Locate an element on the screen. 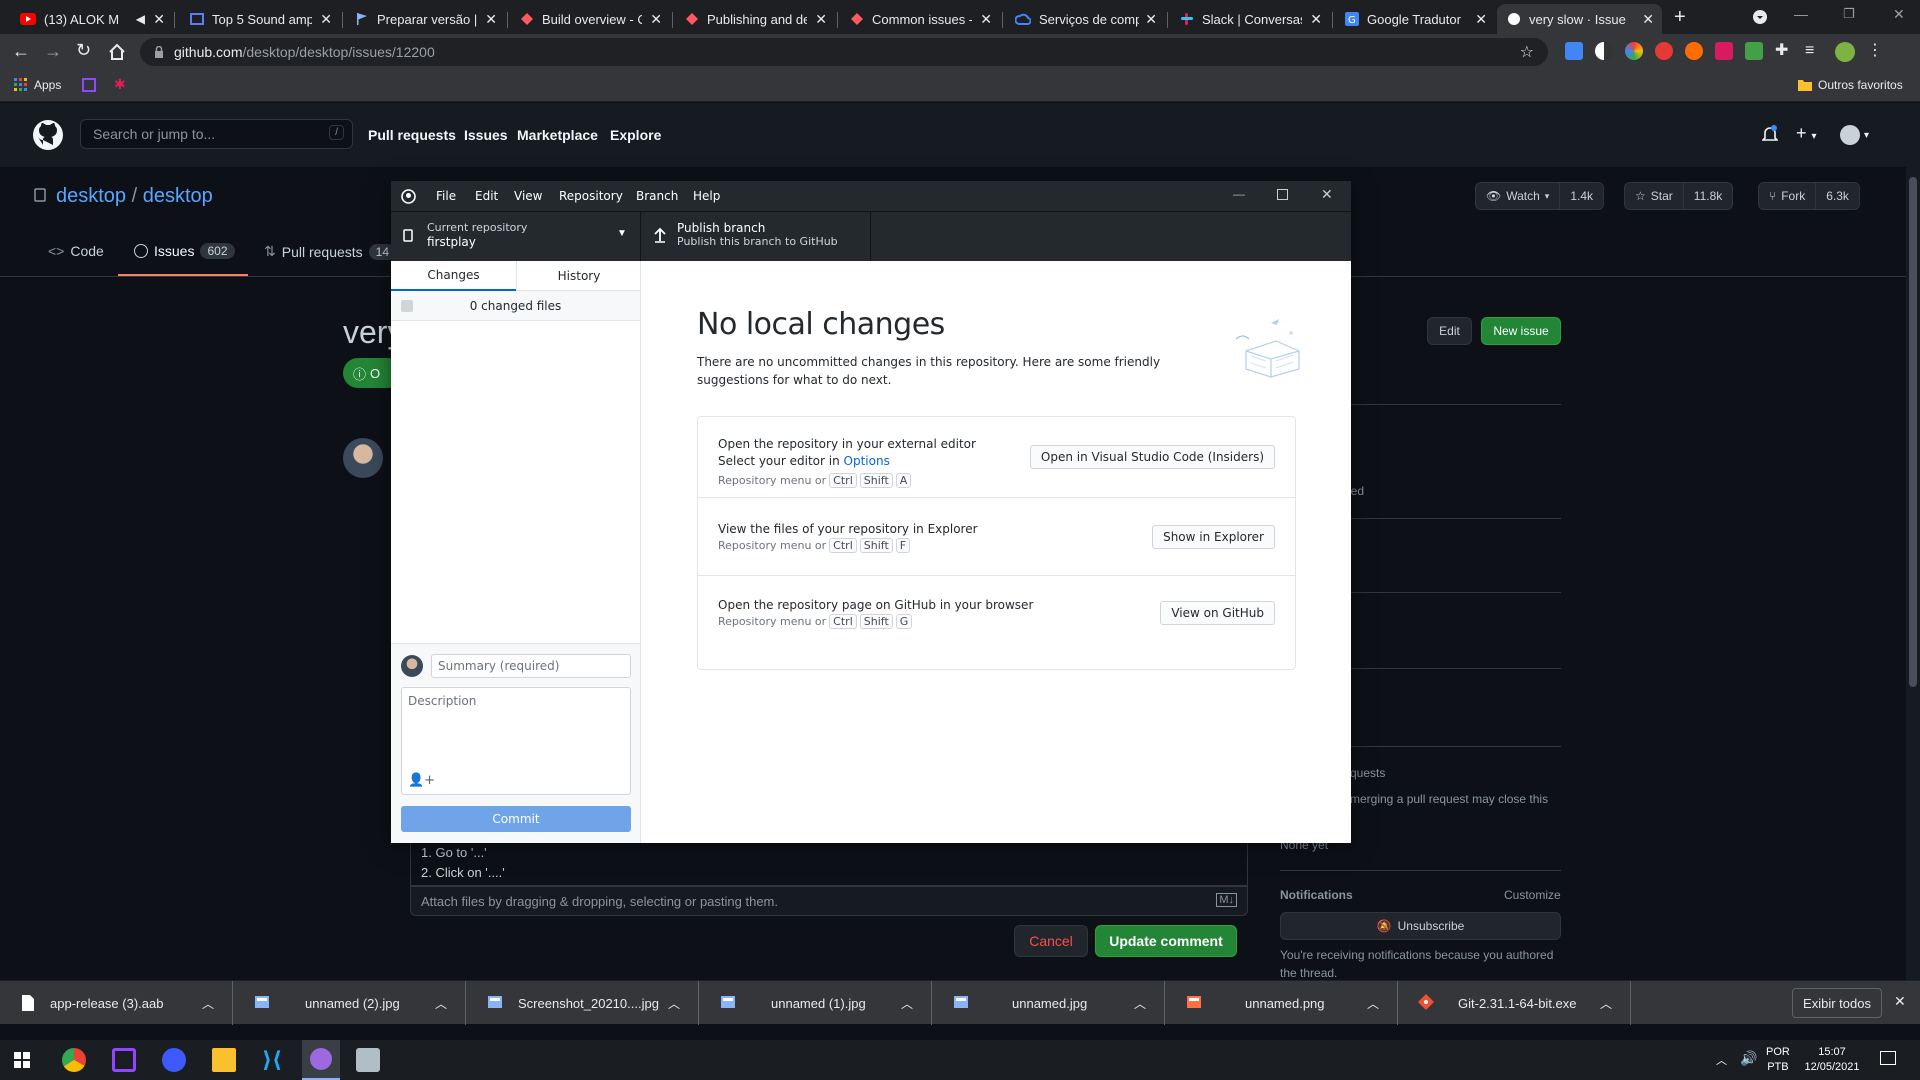 The image size is (1920, 1080). download-item: unnamed.jpg ︿ is located at coordinates (1048, 1003).